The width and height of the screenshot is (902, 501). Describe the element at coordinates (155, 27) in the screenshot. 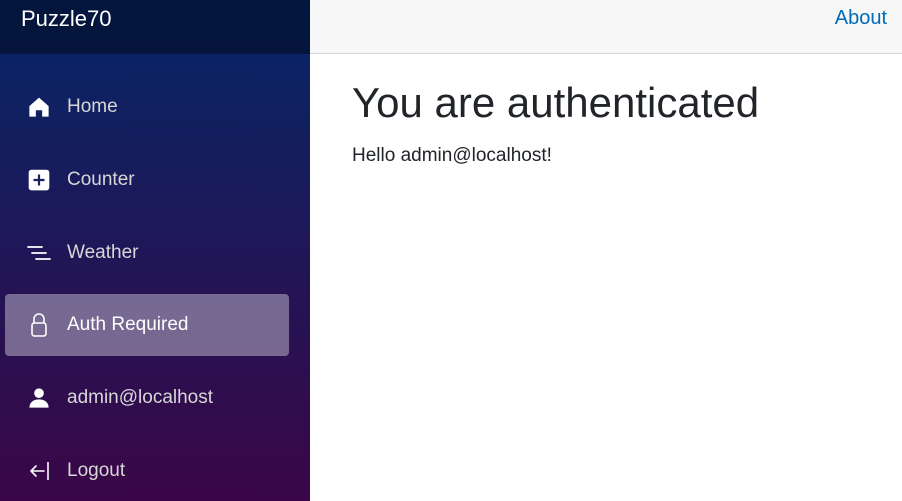

I see `brand-bar: Puzzle70` at that location.